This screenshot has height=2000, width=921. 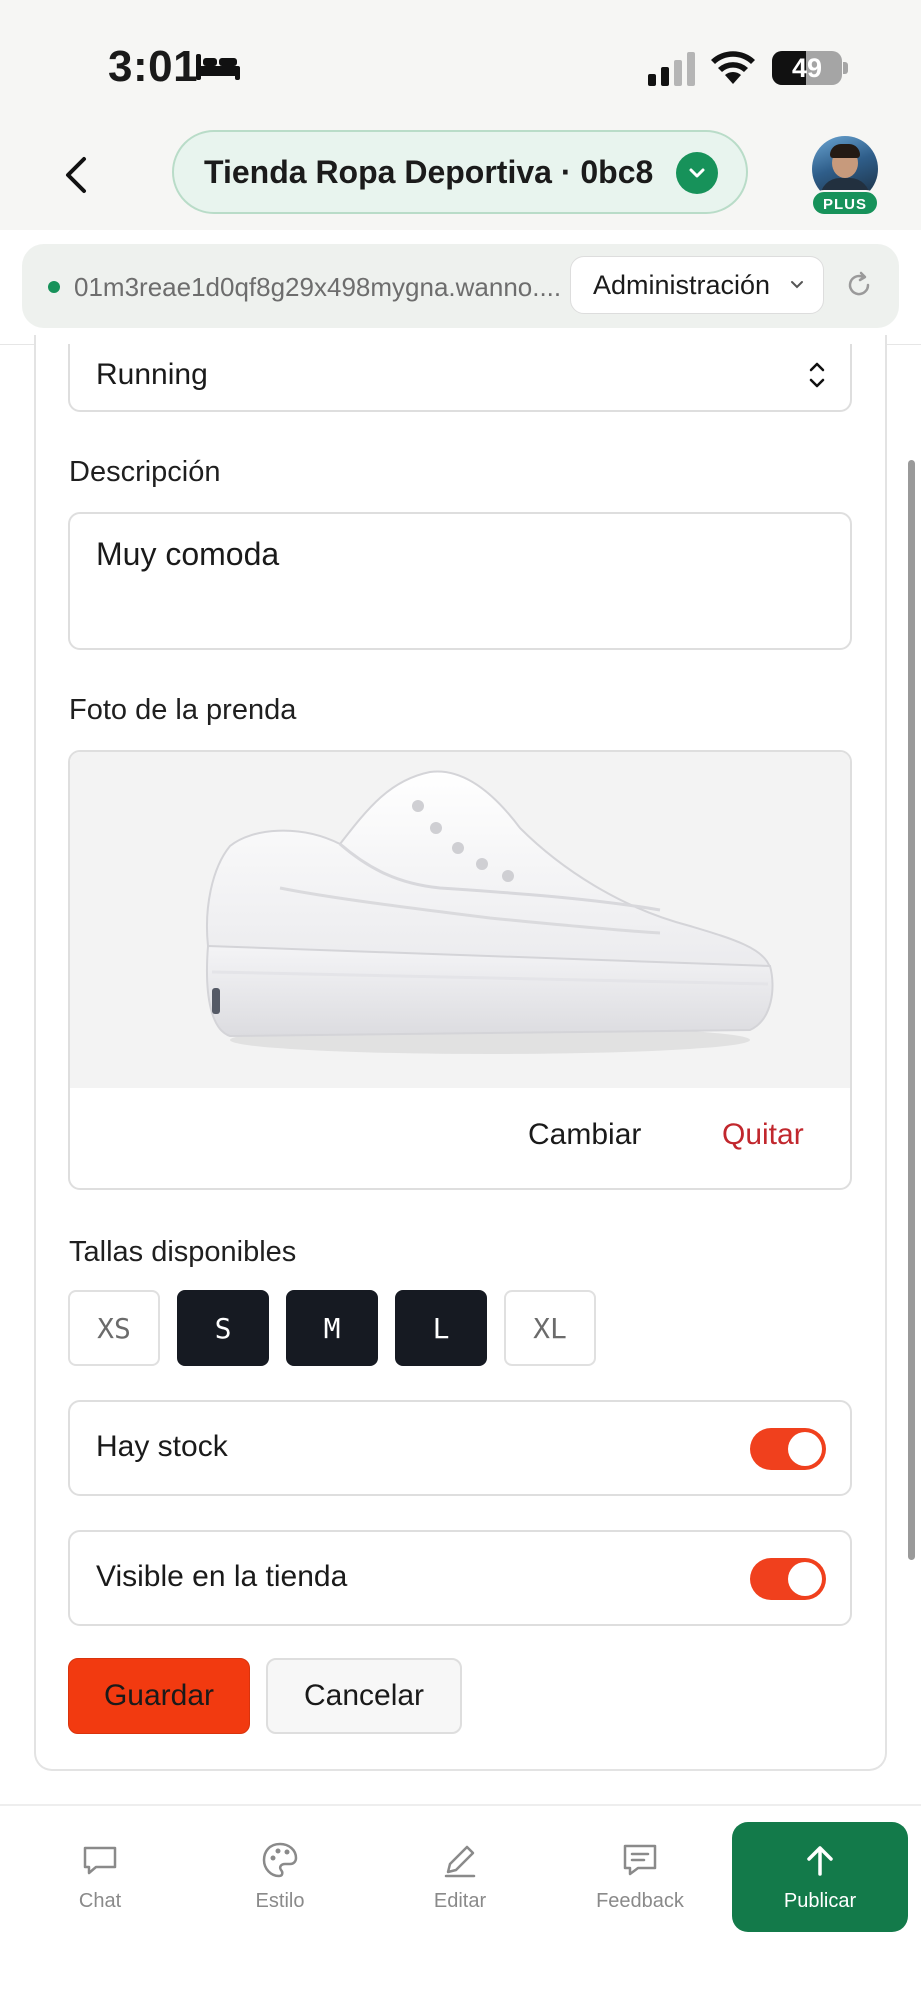 I want to click on refresh-icon, so click(x=859, y=285).